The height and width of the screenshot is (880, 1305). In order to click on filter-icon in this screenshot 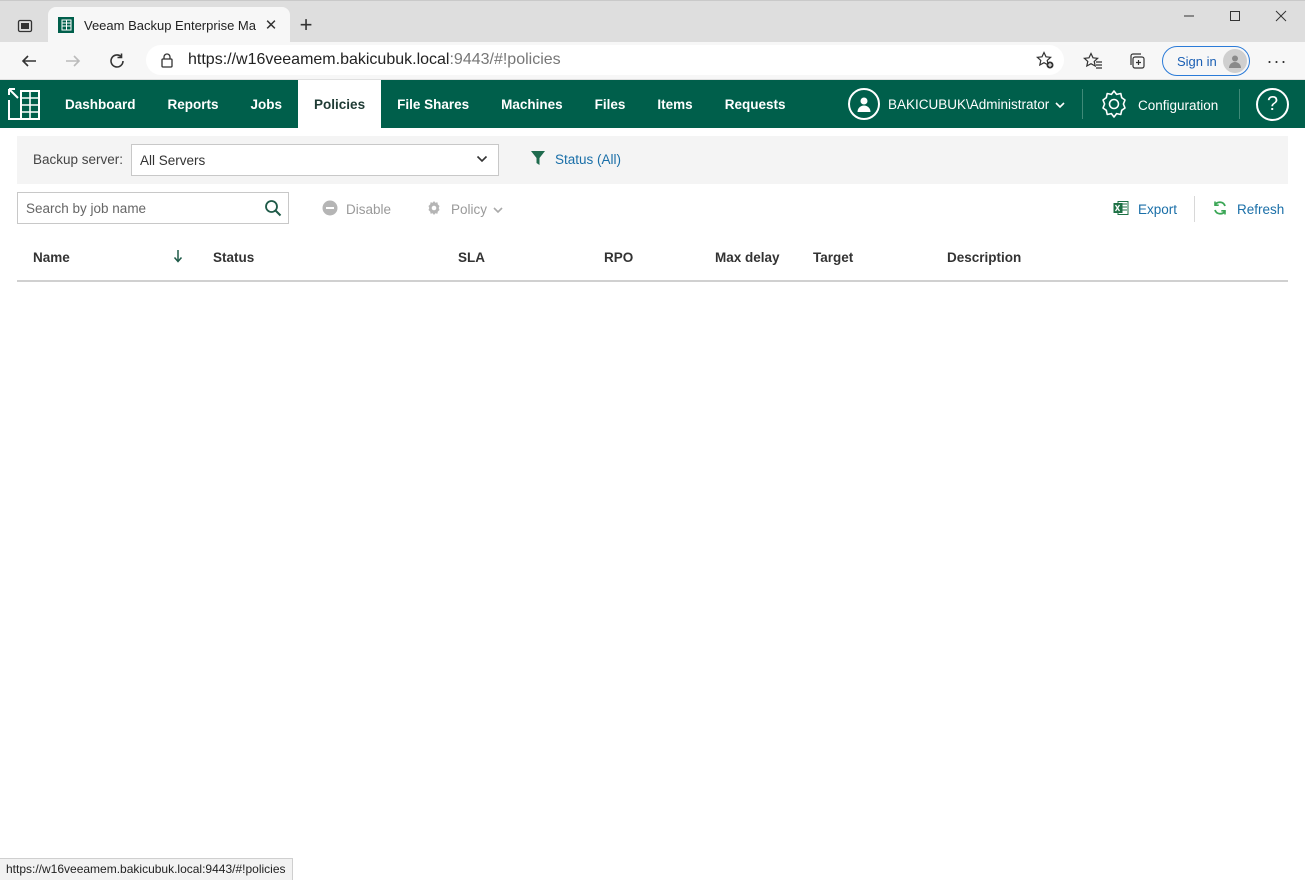, I will do `click(538, 159)`.